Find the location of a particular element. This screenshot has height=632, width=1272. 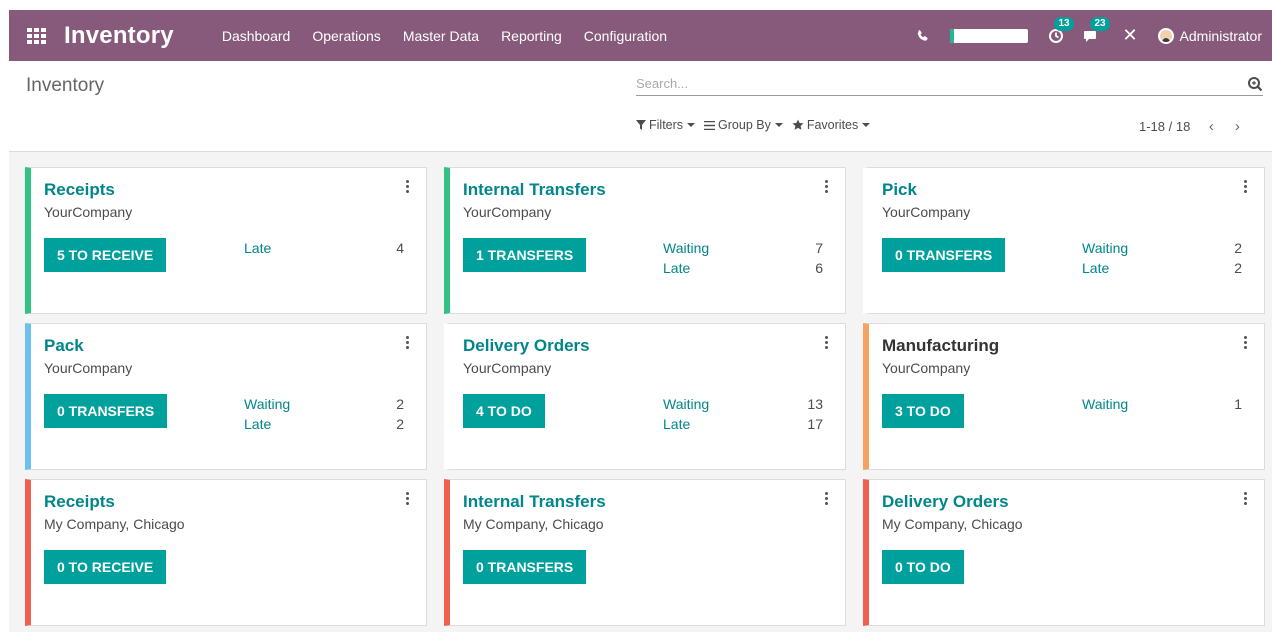

phone-icon is located at coordinates (923, 36).